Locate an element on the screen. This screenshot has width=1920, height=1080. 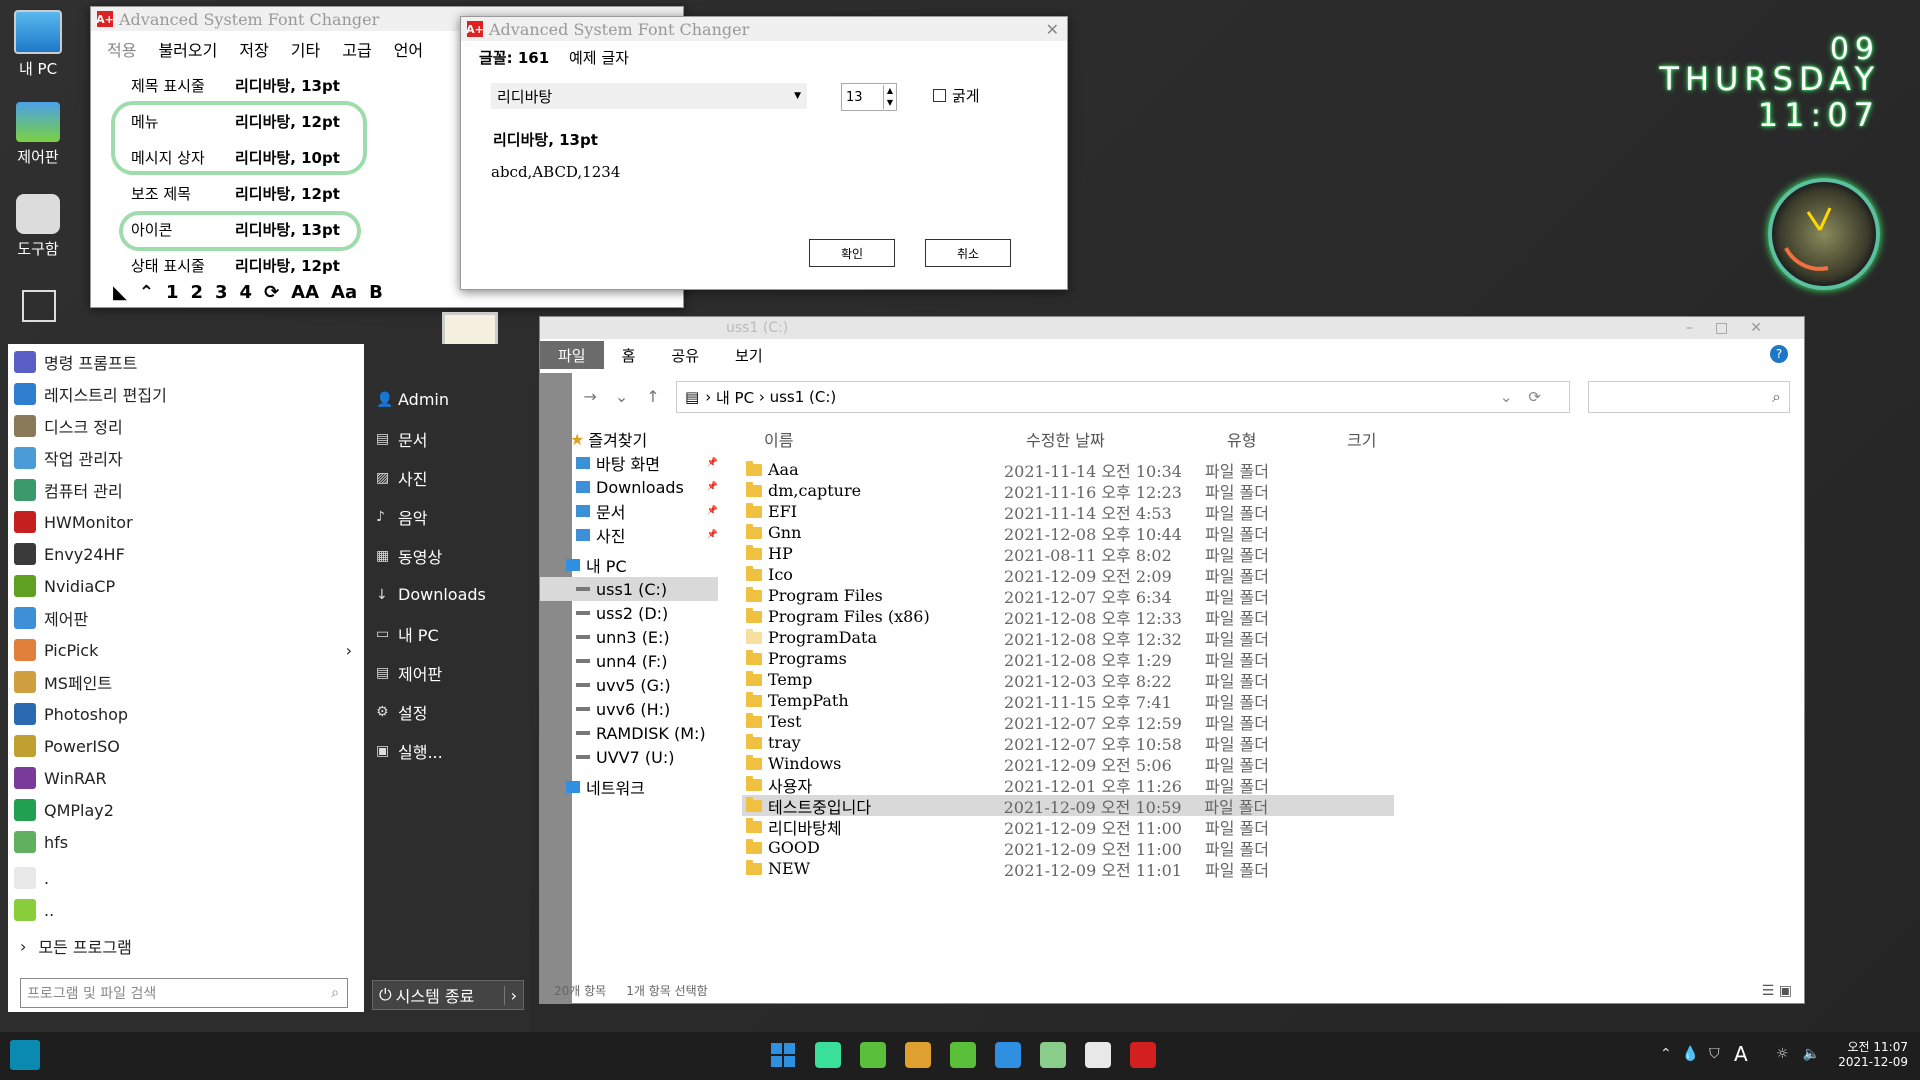
windows-start-icon is located at coordinates (783, 1055).